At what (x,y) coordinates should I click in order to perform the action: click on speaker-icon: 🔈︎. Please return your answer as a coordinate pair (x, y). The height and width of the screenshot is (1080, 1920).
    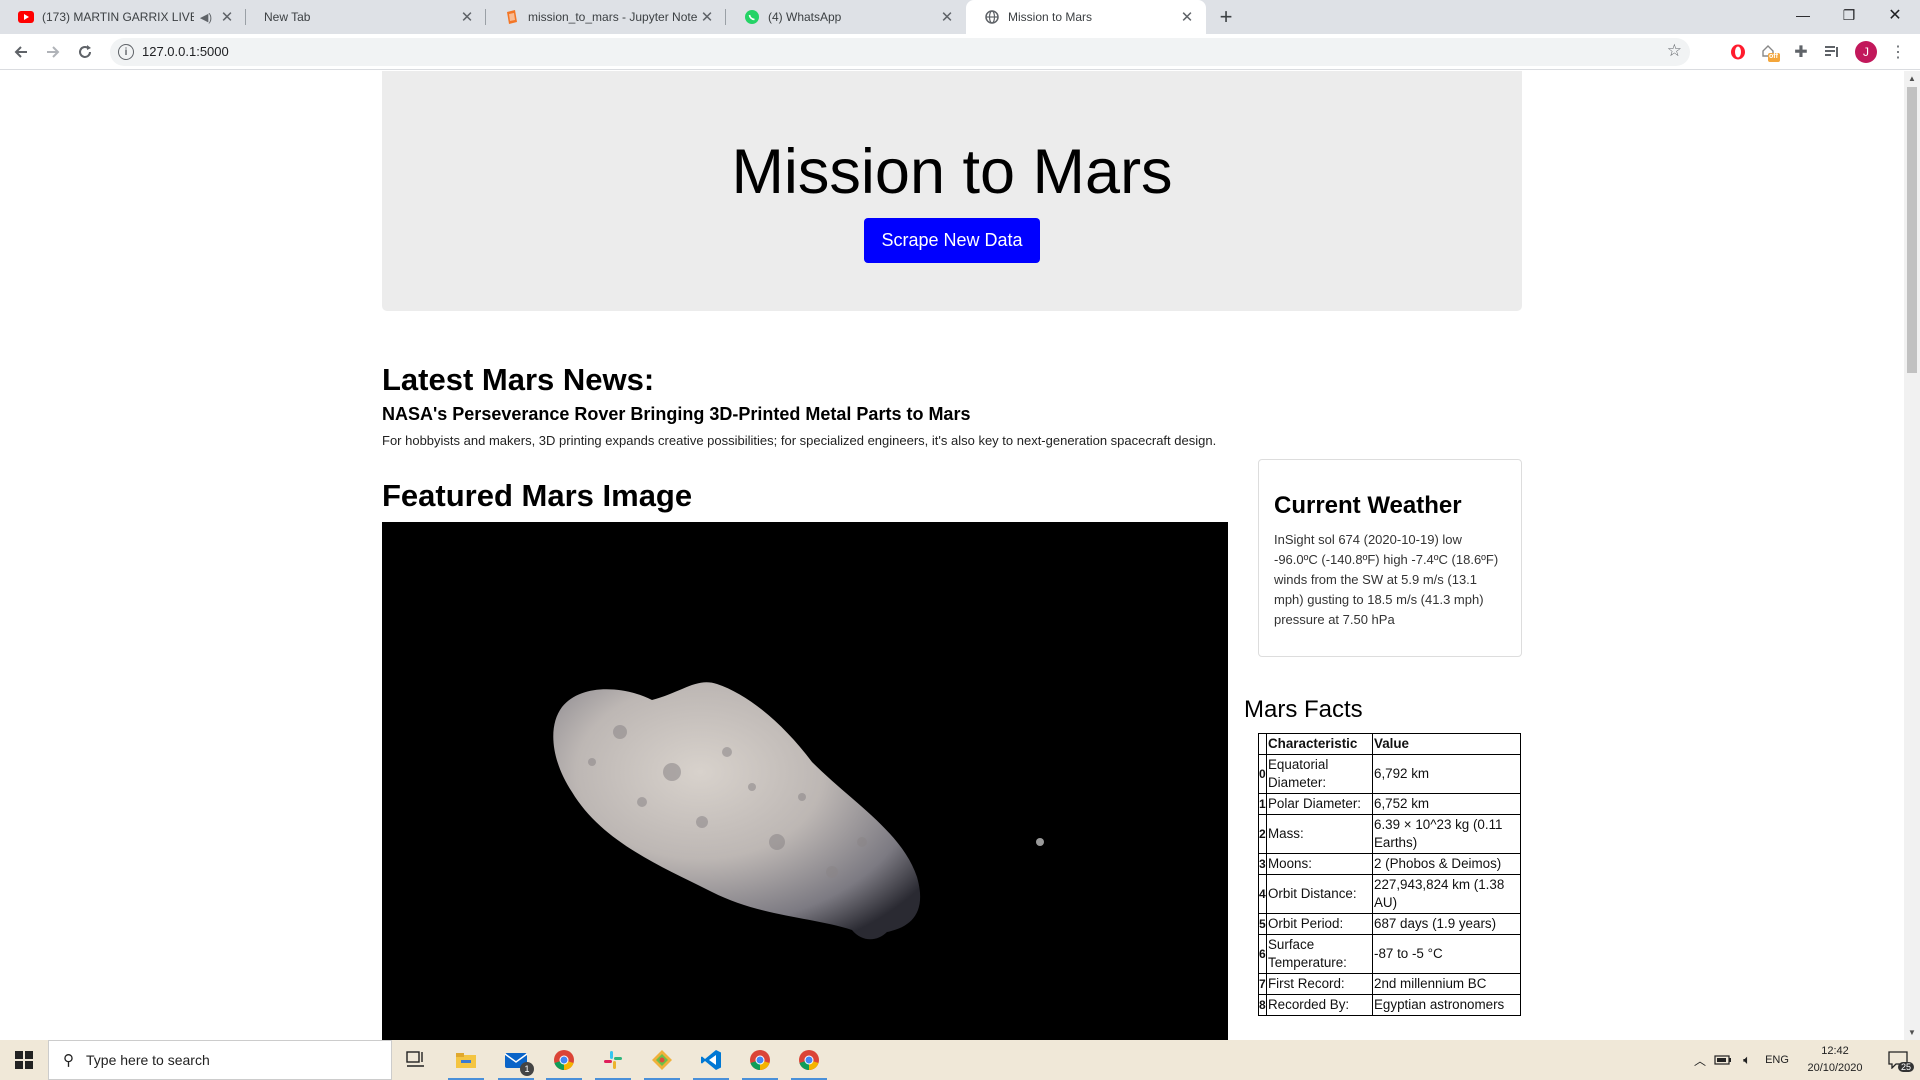
    Looking at the image, I should click on (1747, 1060).